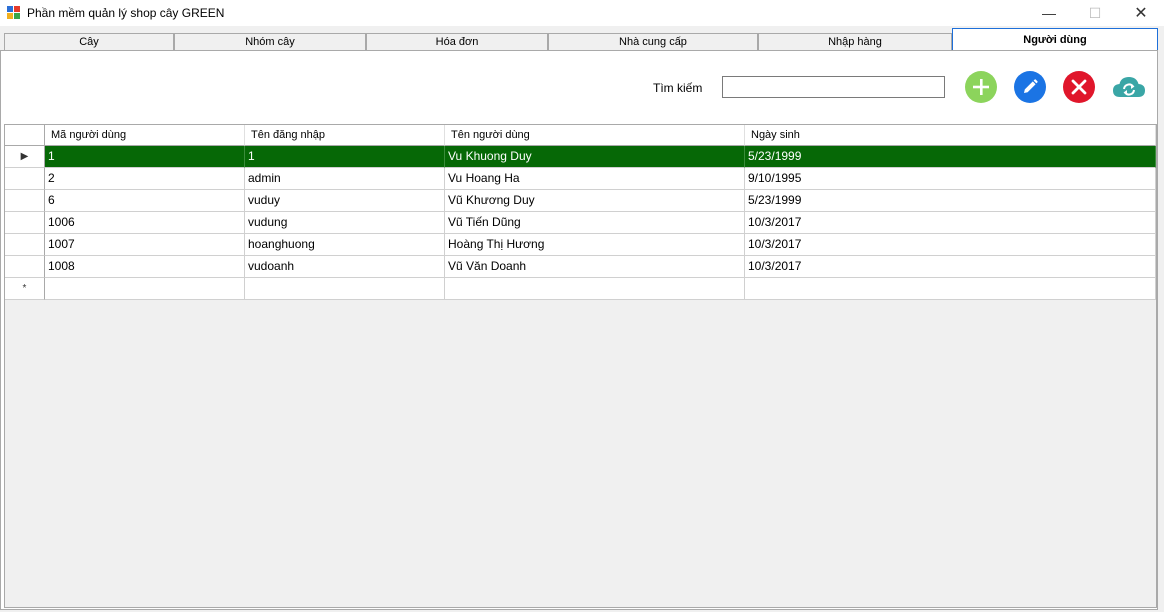  I want to click on cell-ten-nguoi-dung: Vũ Văn Doanh, so click(595, 267).